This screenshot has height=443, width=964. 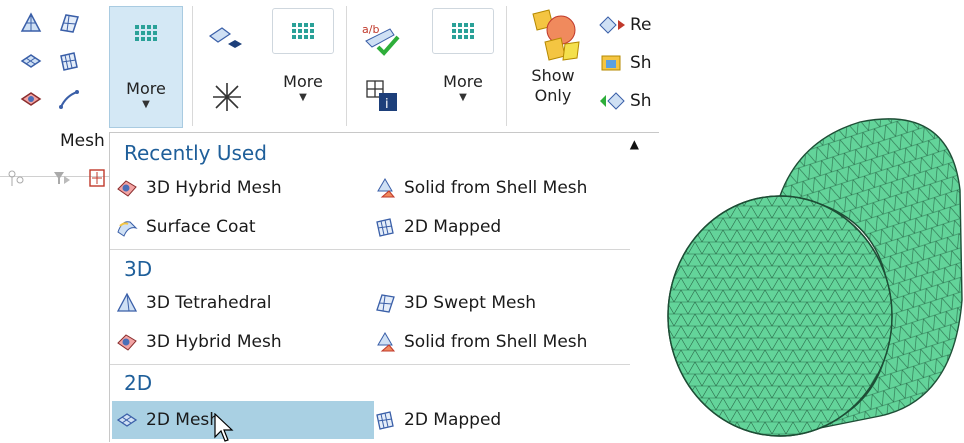 I want to click on show-hide-button: Sh, so click(x=625, y=101).